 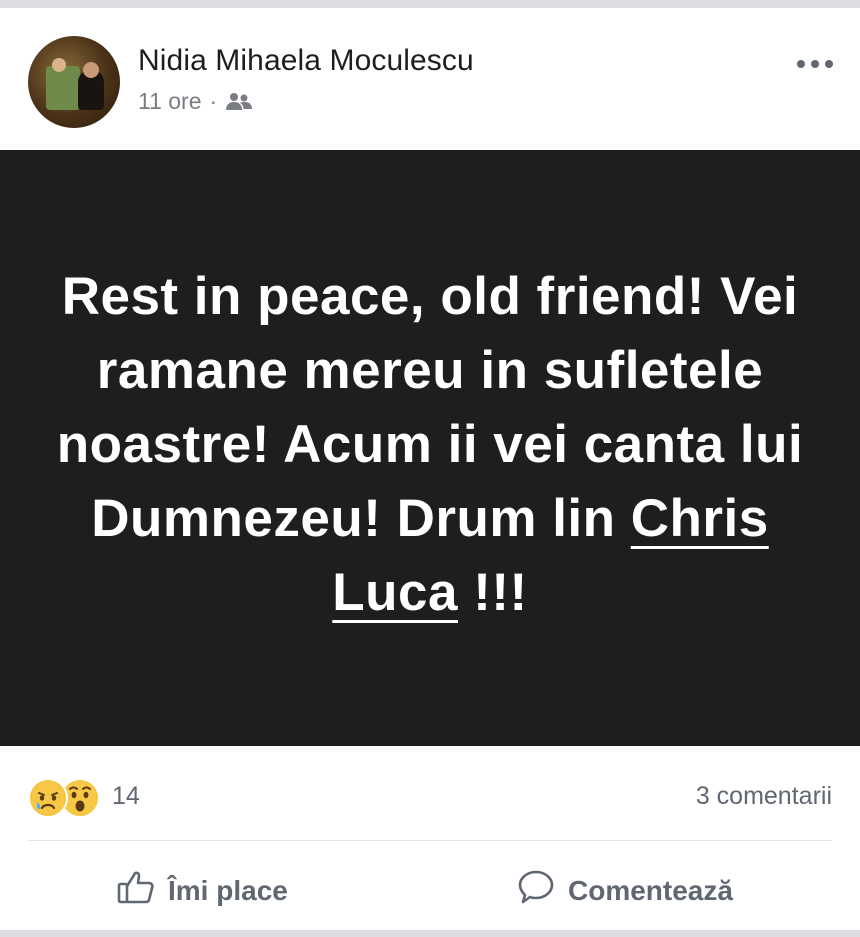 What do you see at coordinates (306, 61) in the screenshot?
I see `author-name: Nidia Mihaela Moculescu` at bounding box center [306, 61].